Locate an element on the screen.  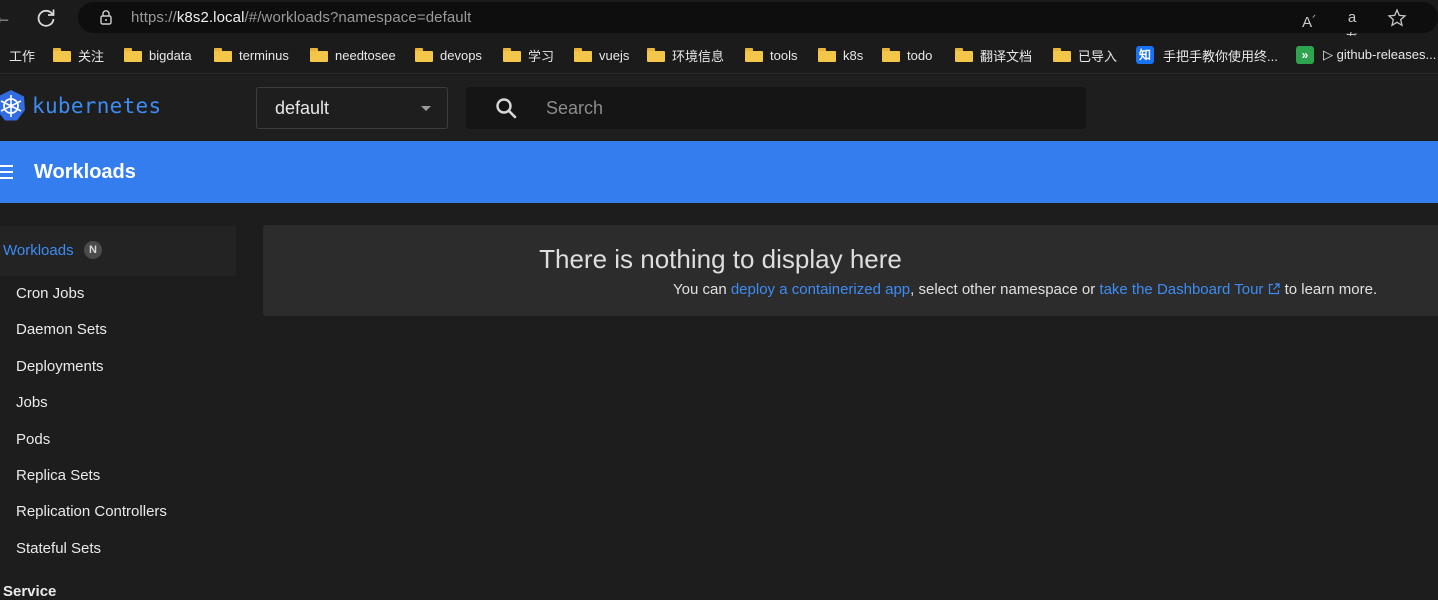
bookmark-label: terminus is located at coordinates (264, 55).